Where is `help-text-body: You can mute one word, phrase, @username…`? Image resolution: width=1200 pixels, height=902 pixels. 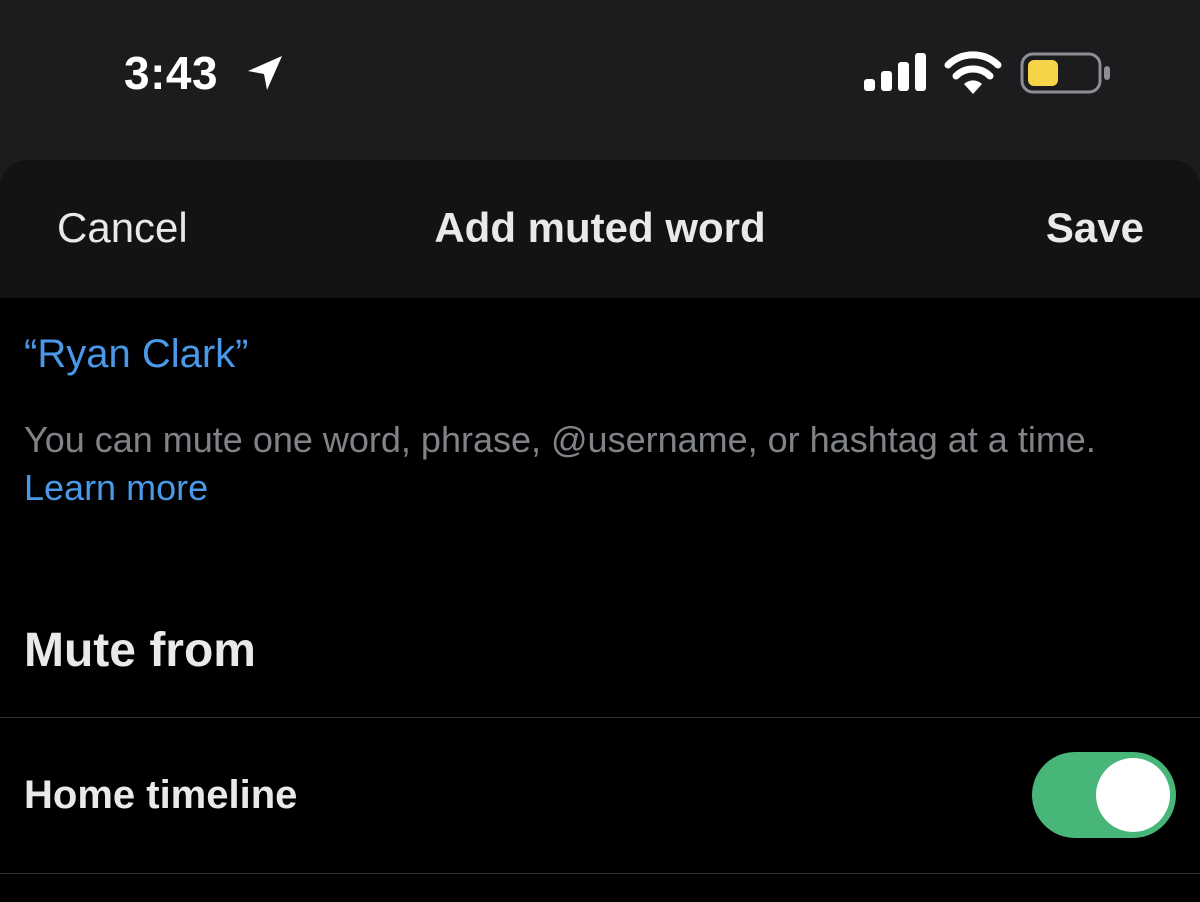
help-text-body: You can mute one word, phrase, @username… is located at coordinates (560, 439).